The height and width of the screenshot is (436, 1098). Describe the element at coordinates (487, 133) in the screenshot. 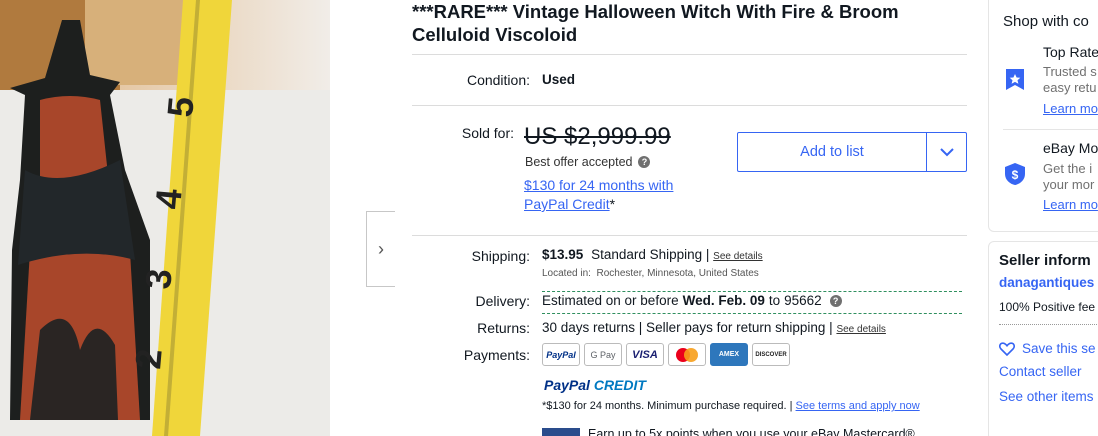

I see `sold-for-label: Sold for:` at that location.